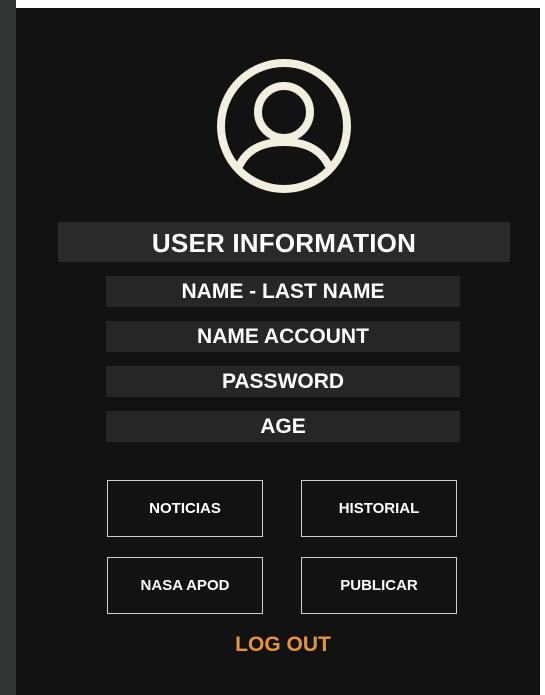  Describe the element at coordinates (8, 347) in the screenshot. I see `left-edge-strip` at that location.